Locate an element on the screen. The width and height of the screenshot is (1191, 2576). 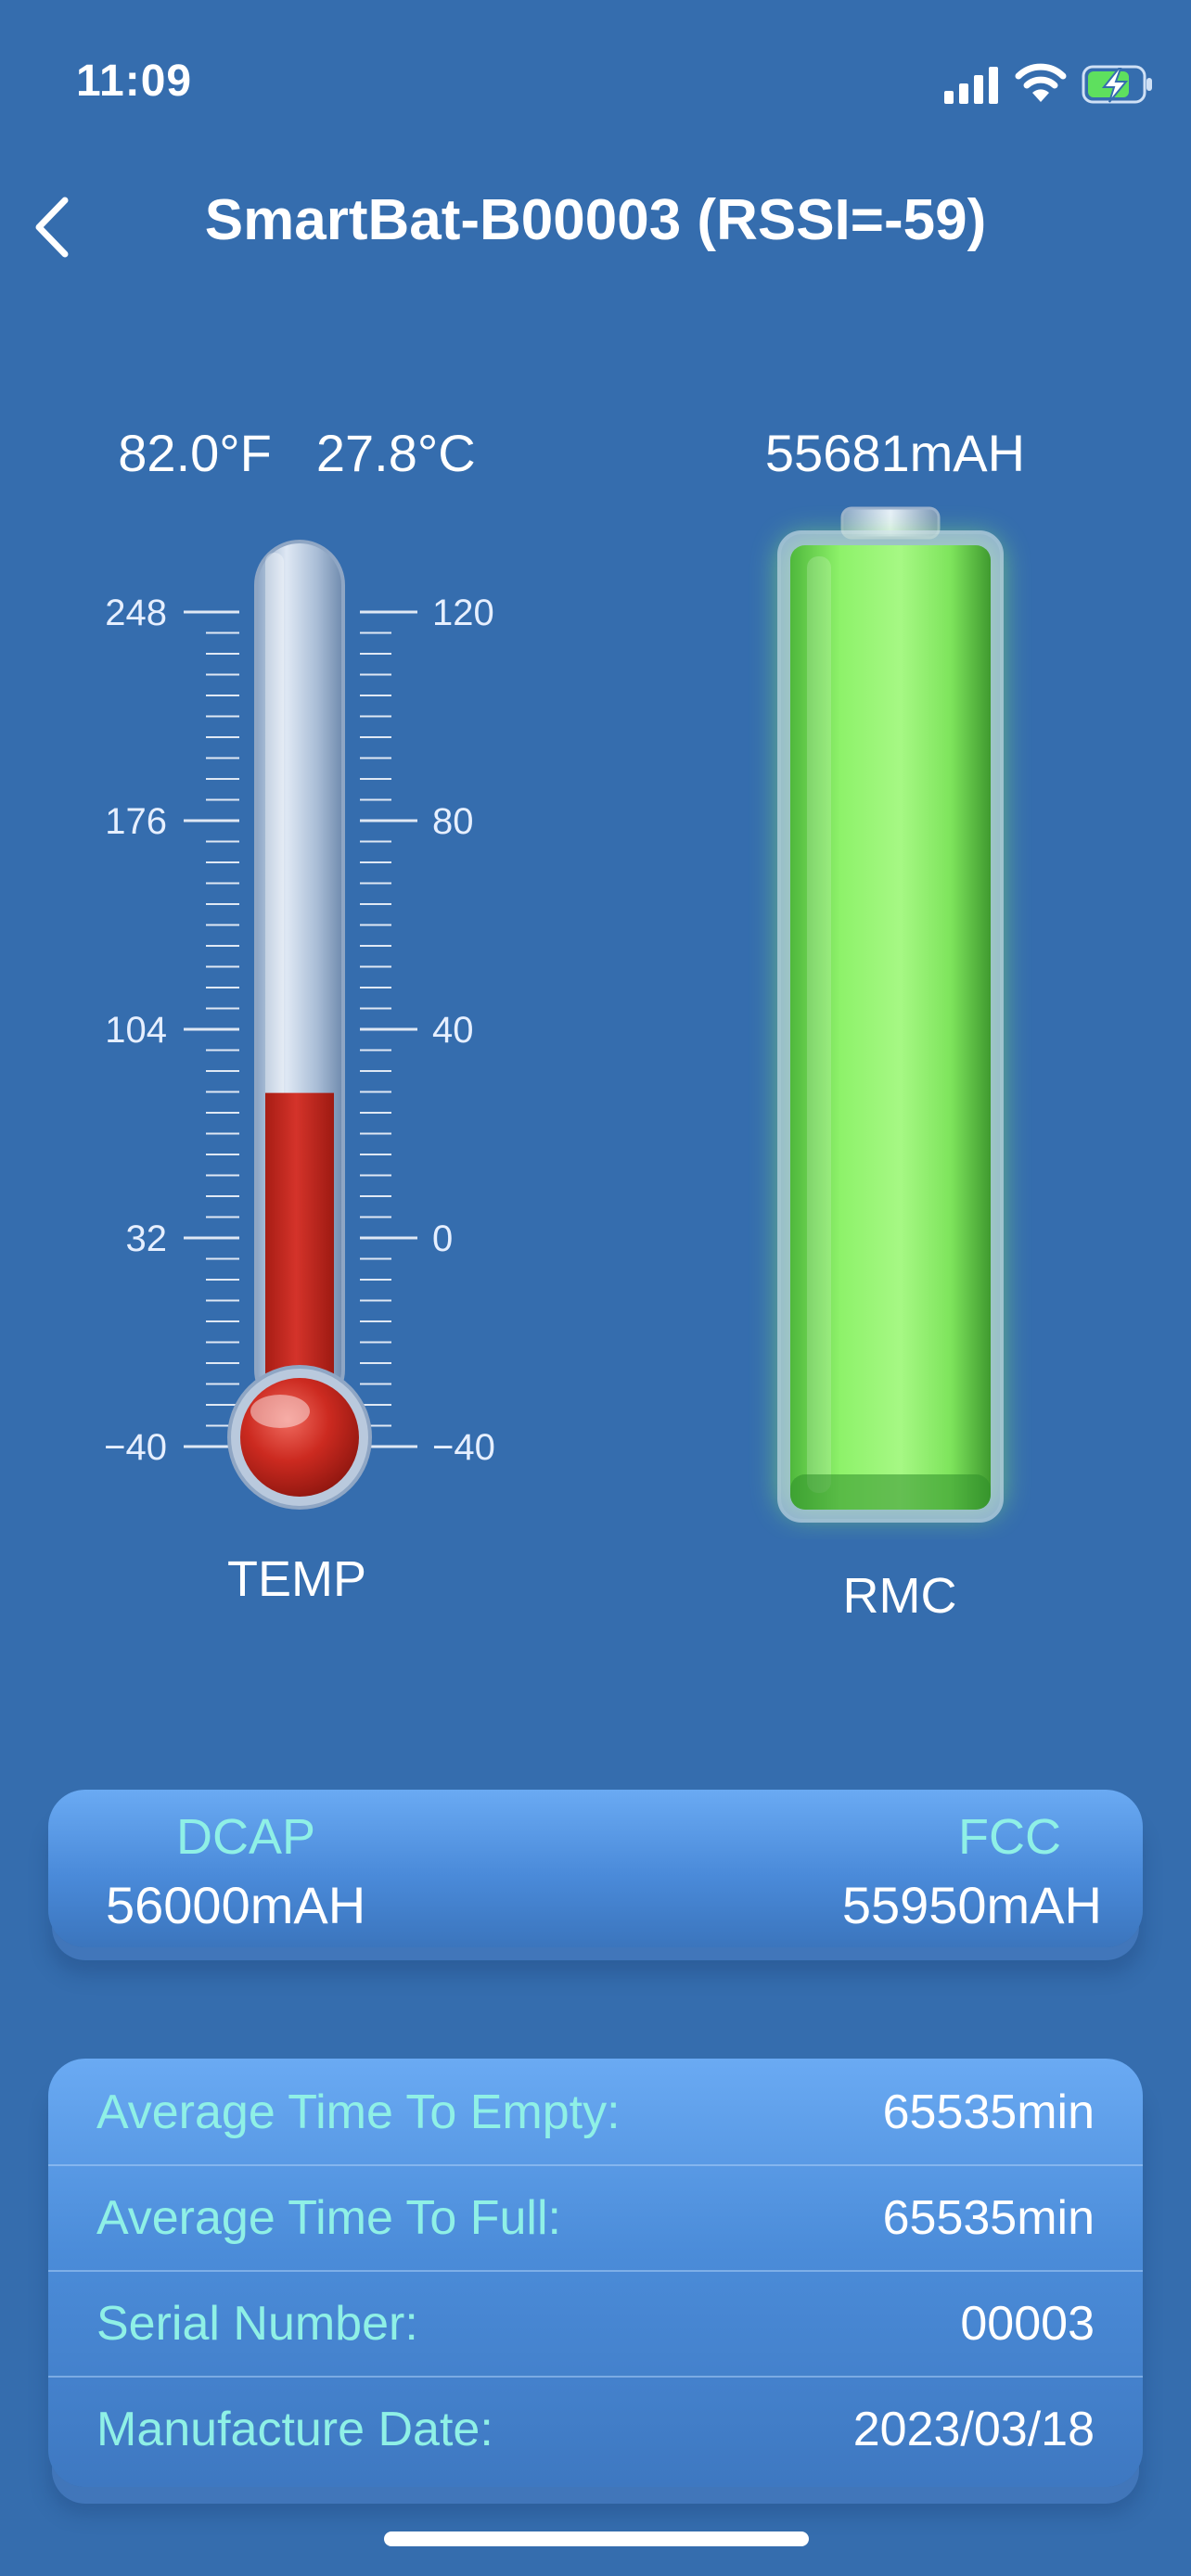
celsius-tick-label: 40 is located at coordinates (453, 1030).